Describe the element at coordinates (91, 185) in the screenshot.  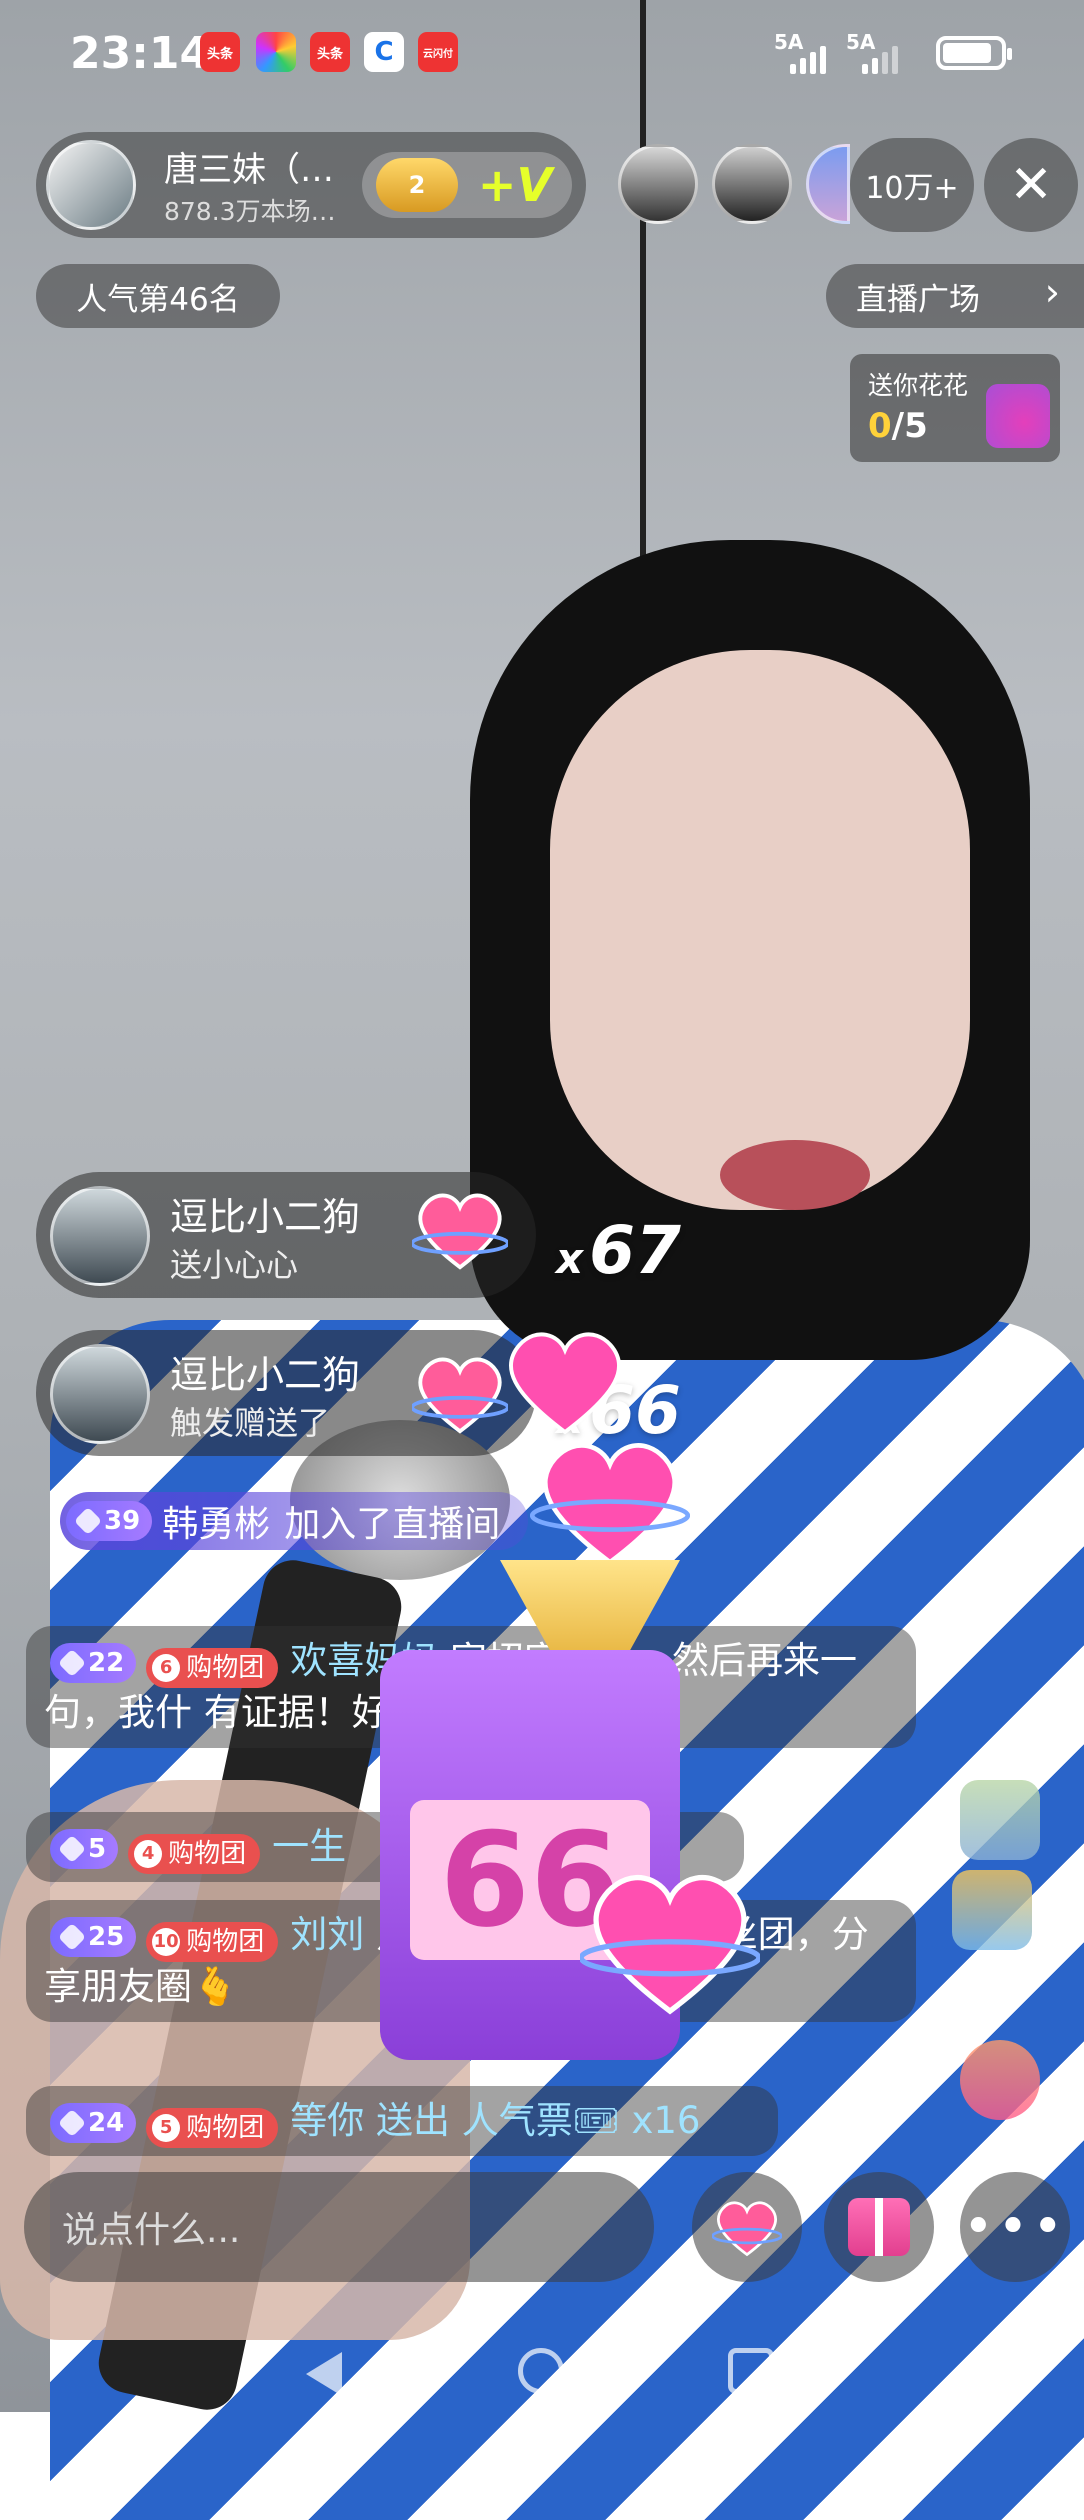
I see `host-avatar` at that location.